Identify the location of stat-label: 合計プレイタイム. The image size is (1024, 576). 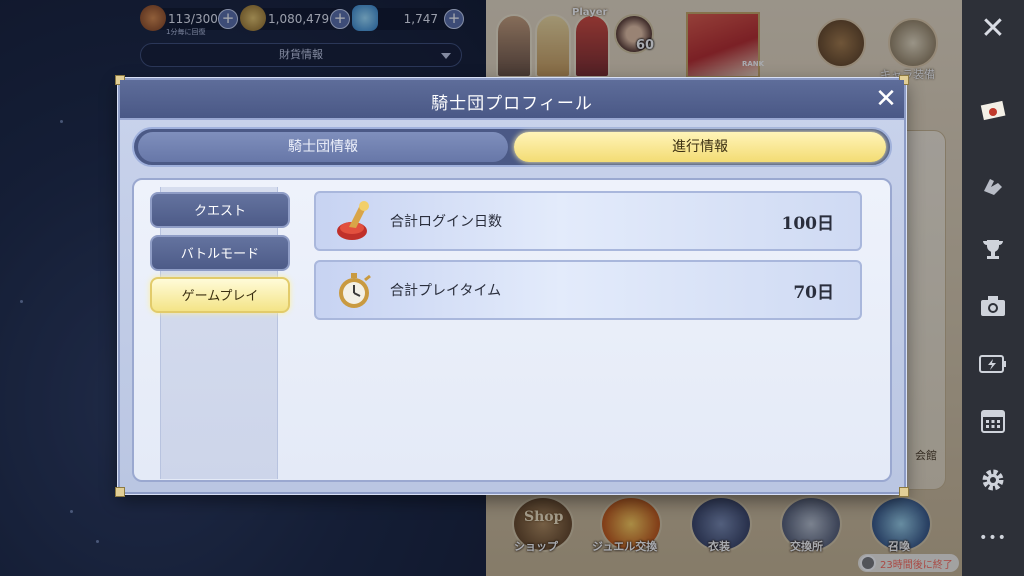
(446, 291).